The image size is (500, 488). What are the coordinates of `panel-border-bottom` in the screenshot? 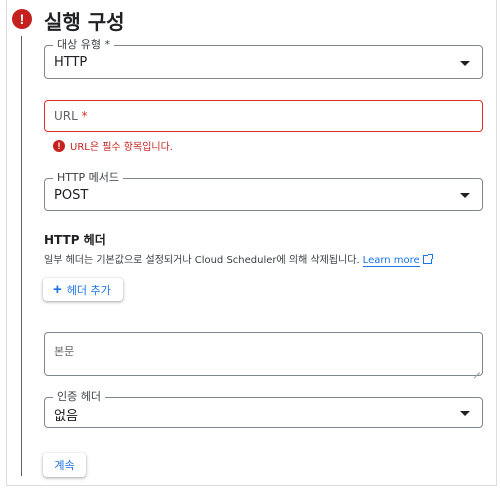 It's located at (251, 485).